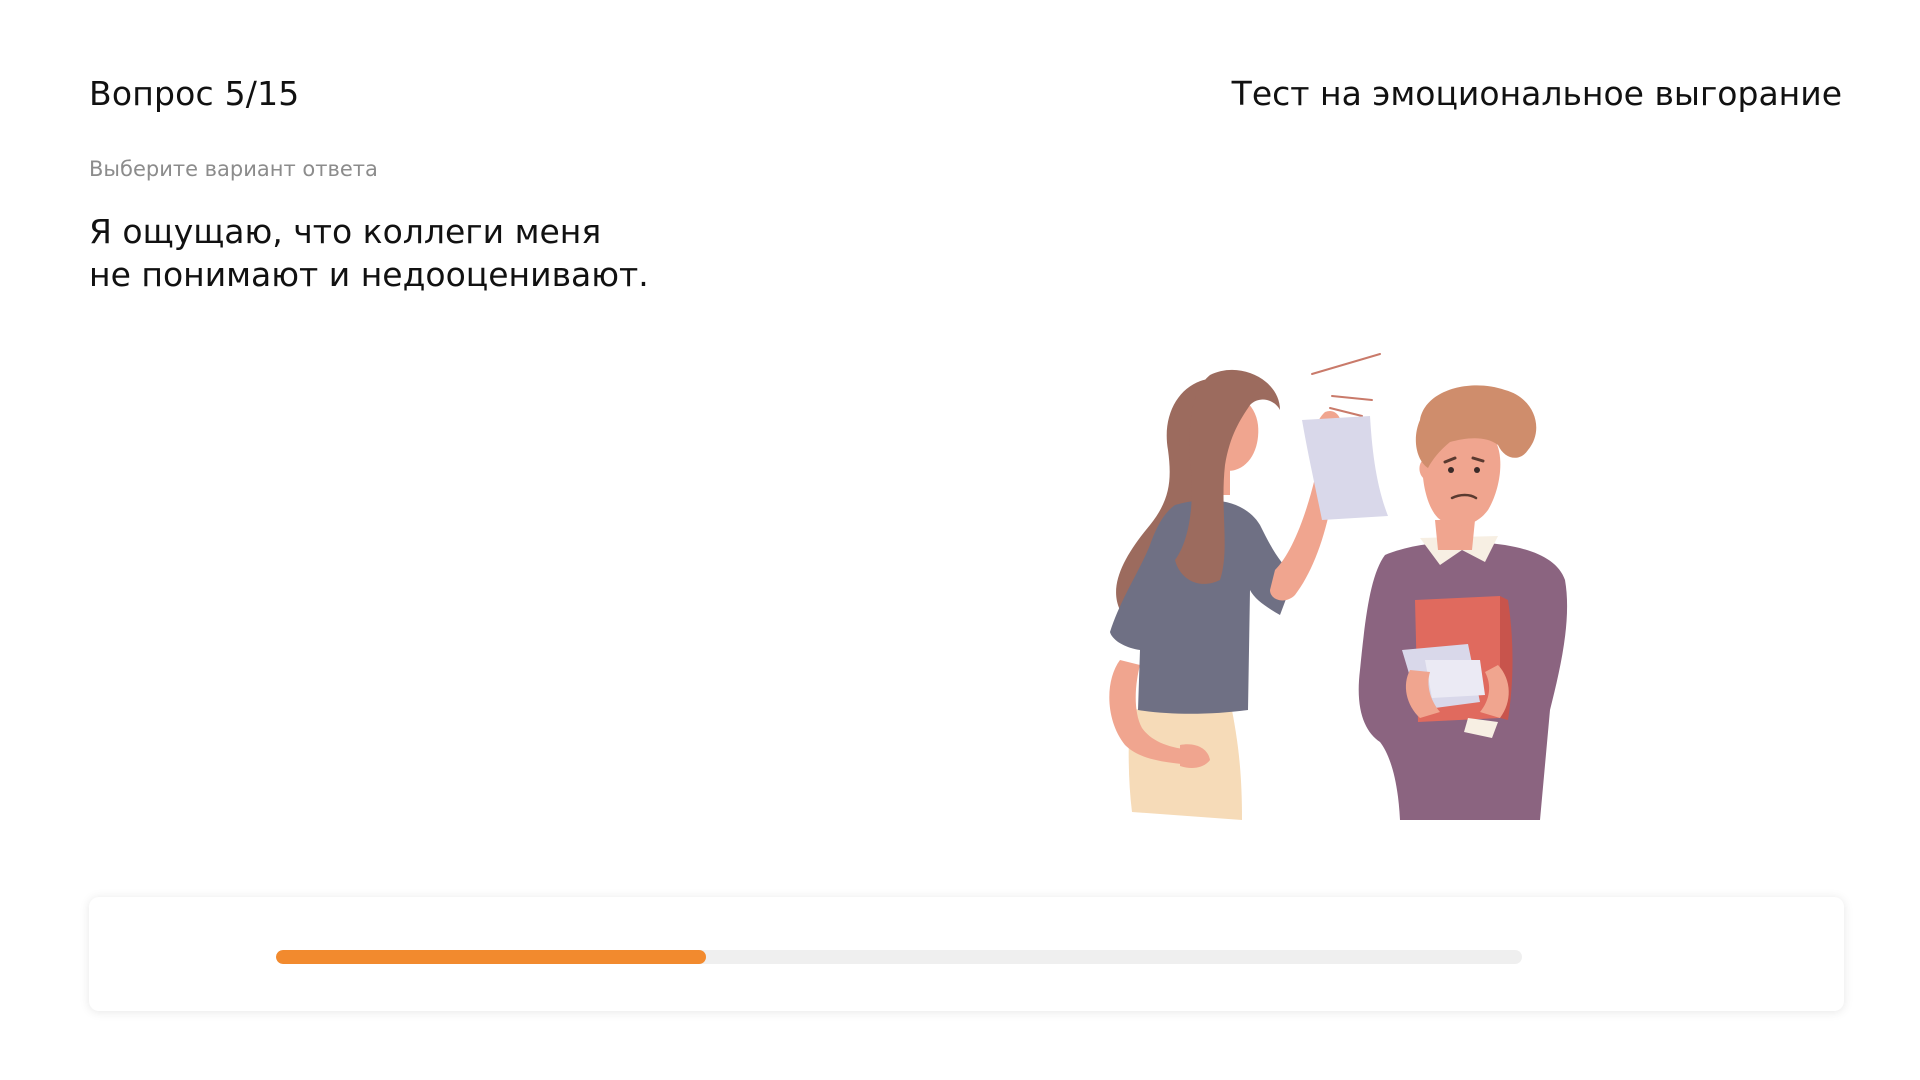  Describe the element at coordinates (1346, 385) in the screenshot. I see `shout-lines` at that location.